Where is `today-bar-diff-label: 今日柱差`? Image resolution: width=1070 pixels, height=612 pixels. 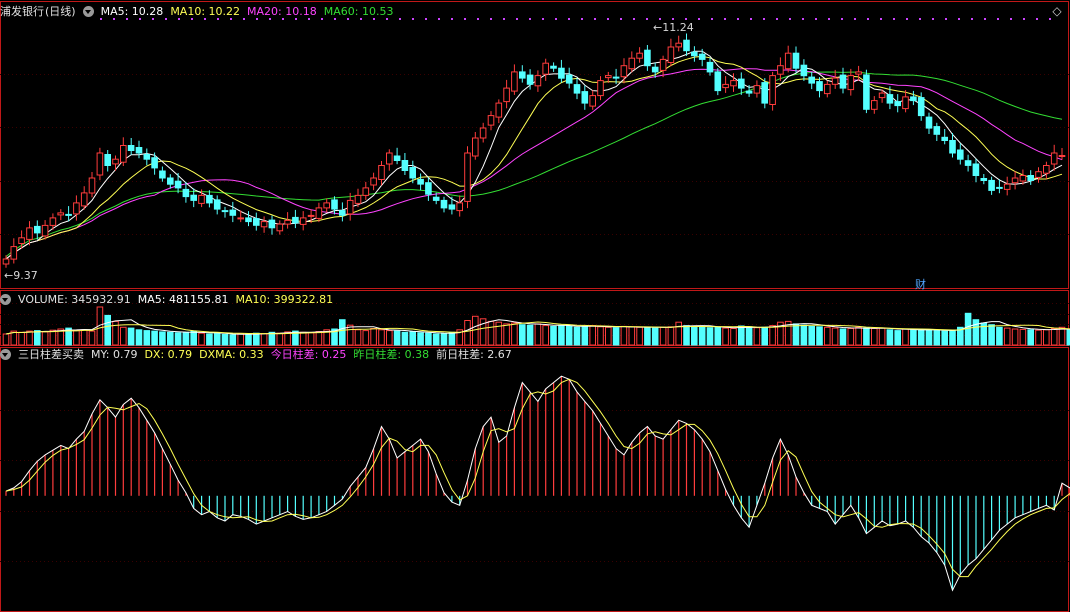 today-bar-diff-label: 今日柱差 is located at coordinates (292, 354).